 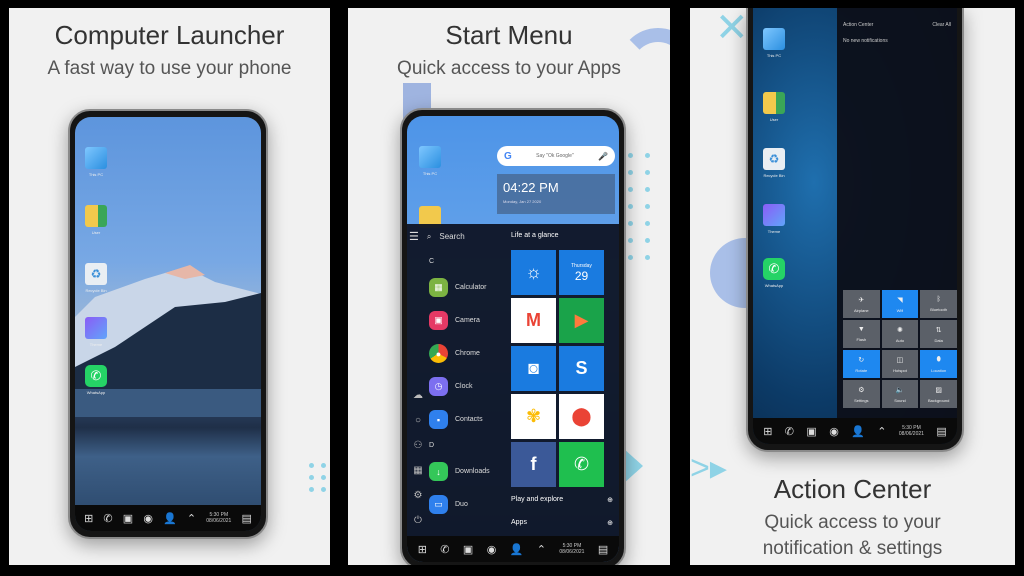 What do you see at coordinates (938, 394) in the screenshot?
I see `toggle-background: ▨ Background` at bounding box center [938, 394].